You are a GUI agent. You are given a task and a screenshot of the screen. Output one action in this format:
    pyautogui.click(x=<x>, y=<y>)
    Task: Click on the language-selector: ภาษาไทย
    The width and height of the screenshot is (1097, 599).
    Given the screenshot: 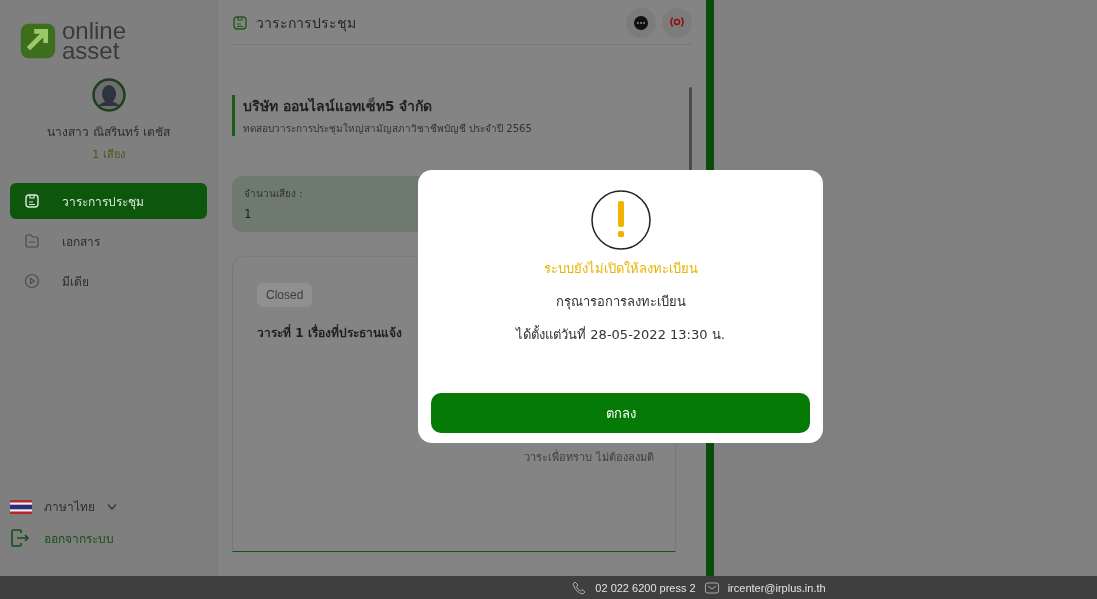 What is the action you would take?
    pyautogui.click(x=113, y=506)
    